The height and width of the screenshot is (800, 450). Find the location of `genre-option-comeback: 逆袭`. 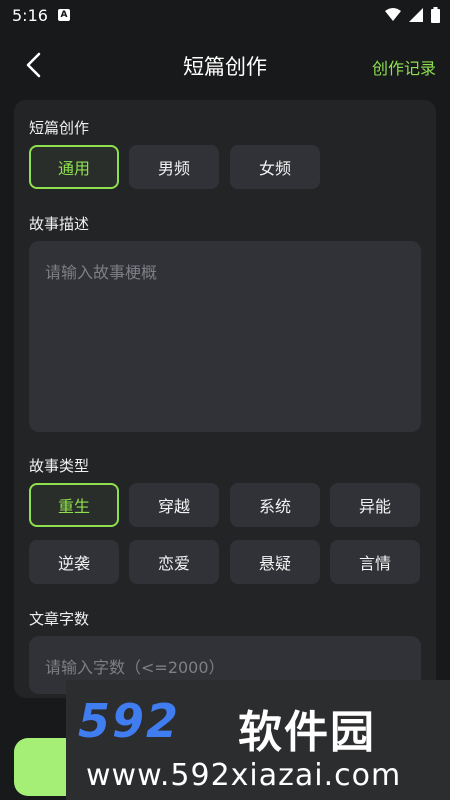

genre-option-comeback: 逆袭 is located at coordinates (74, 562).